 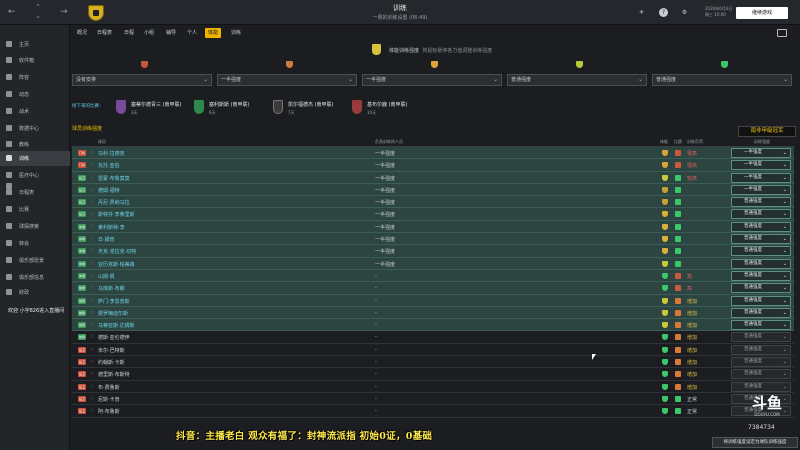 What do you see at coordinates (762, 13) in the screenshot?
I see `continue-button: 继续游戏` at bounding box center [762, 13].